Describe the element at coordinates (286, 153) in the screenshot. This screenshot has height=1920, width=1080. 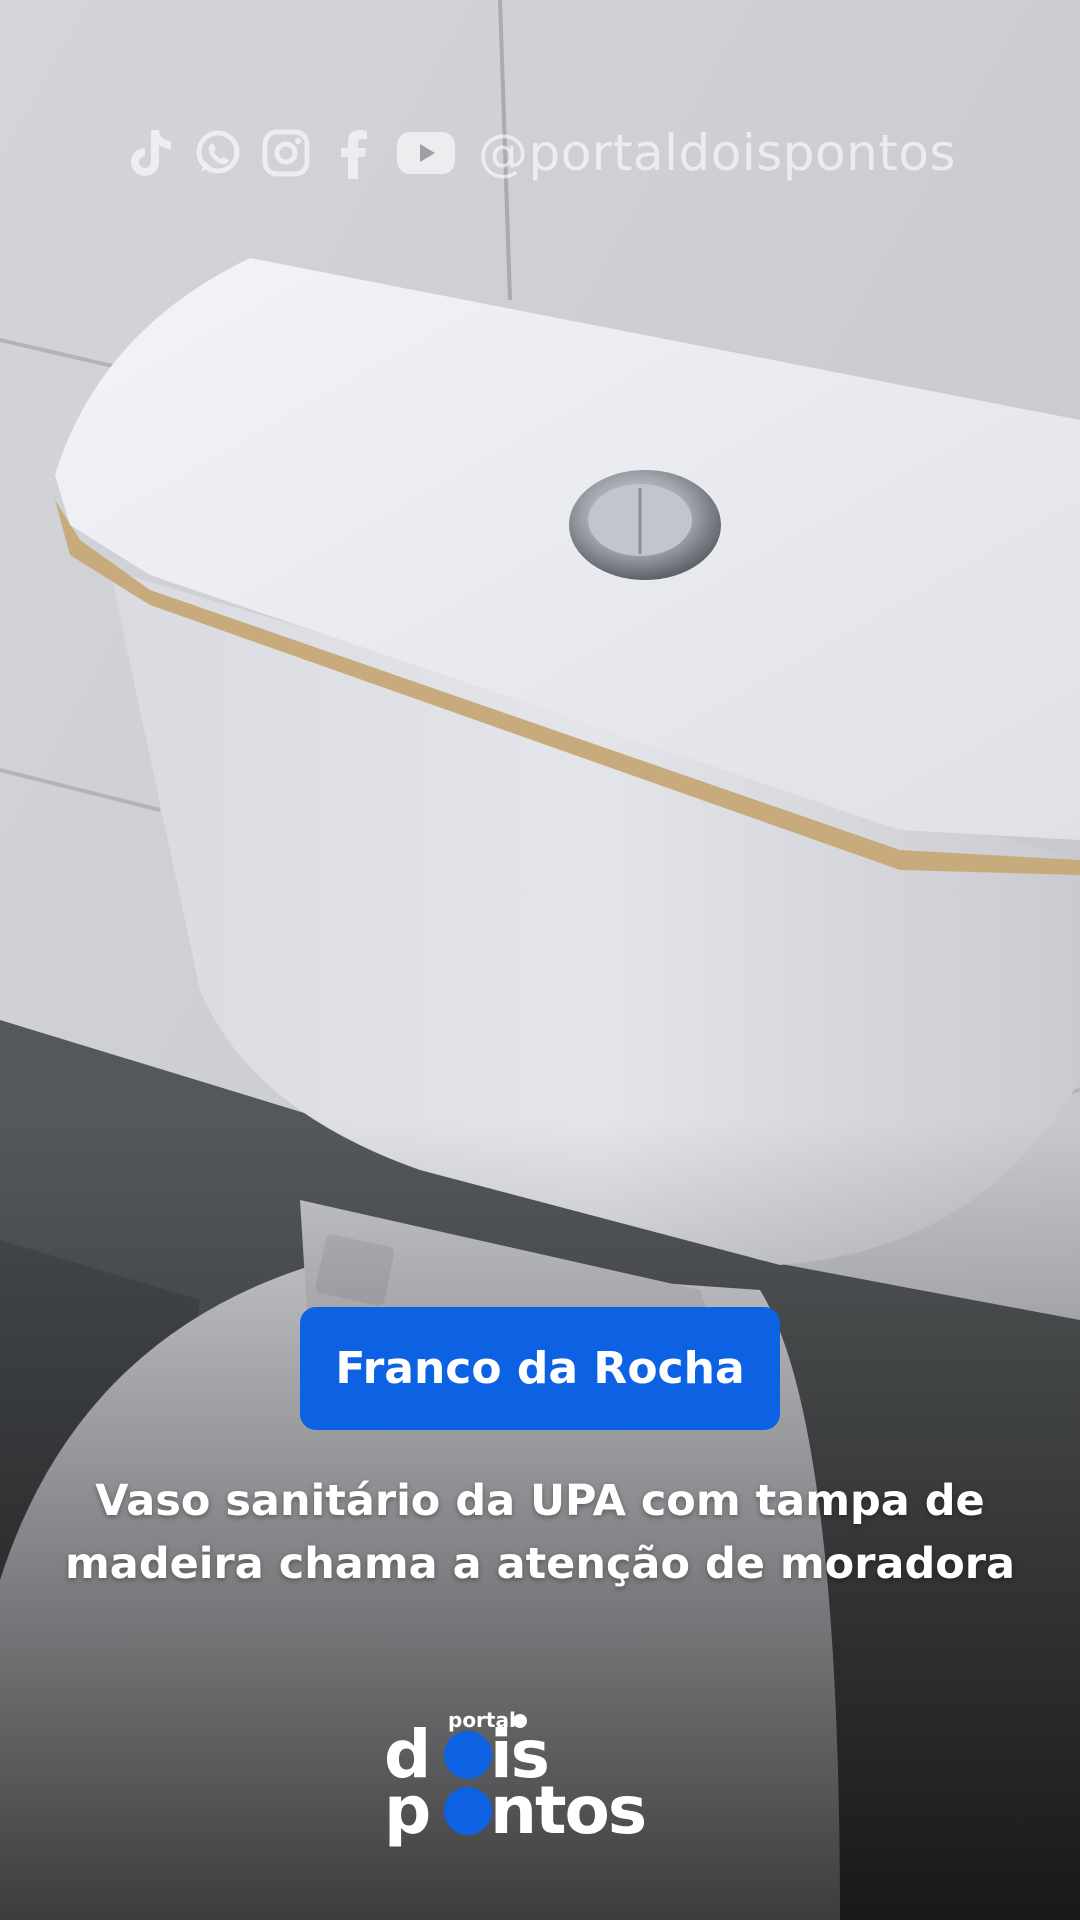
I see `instagram-icon` at that location.